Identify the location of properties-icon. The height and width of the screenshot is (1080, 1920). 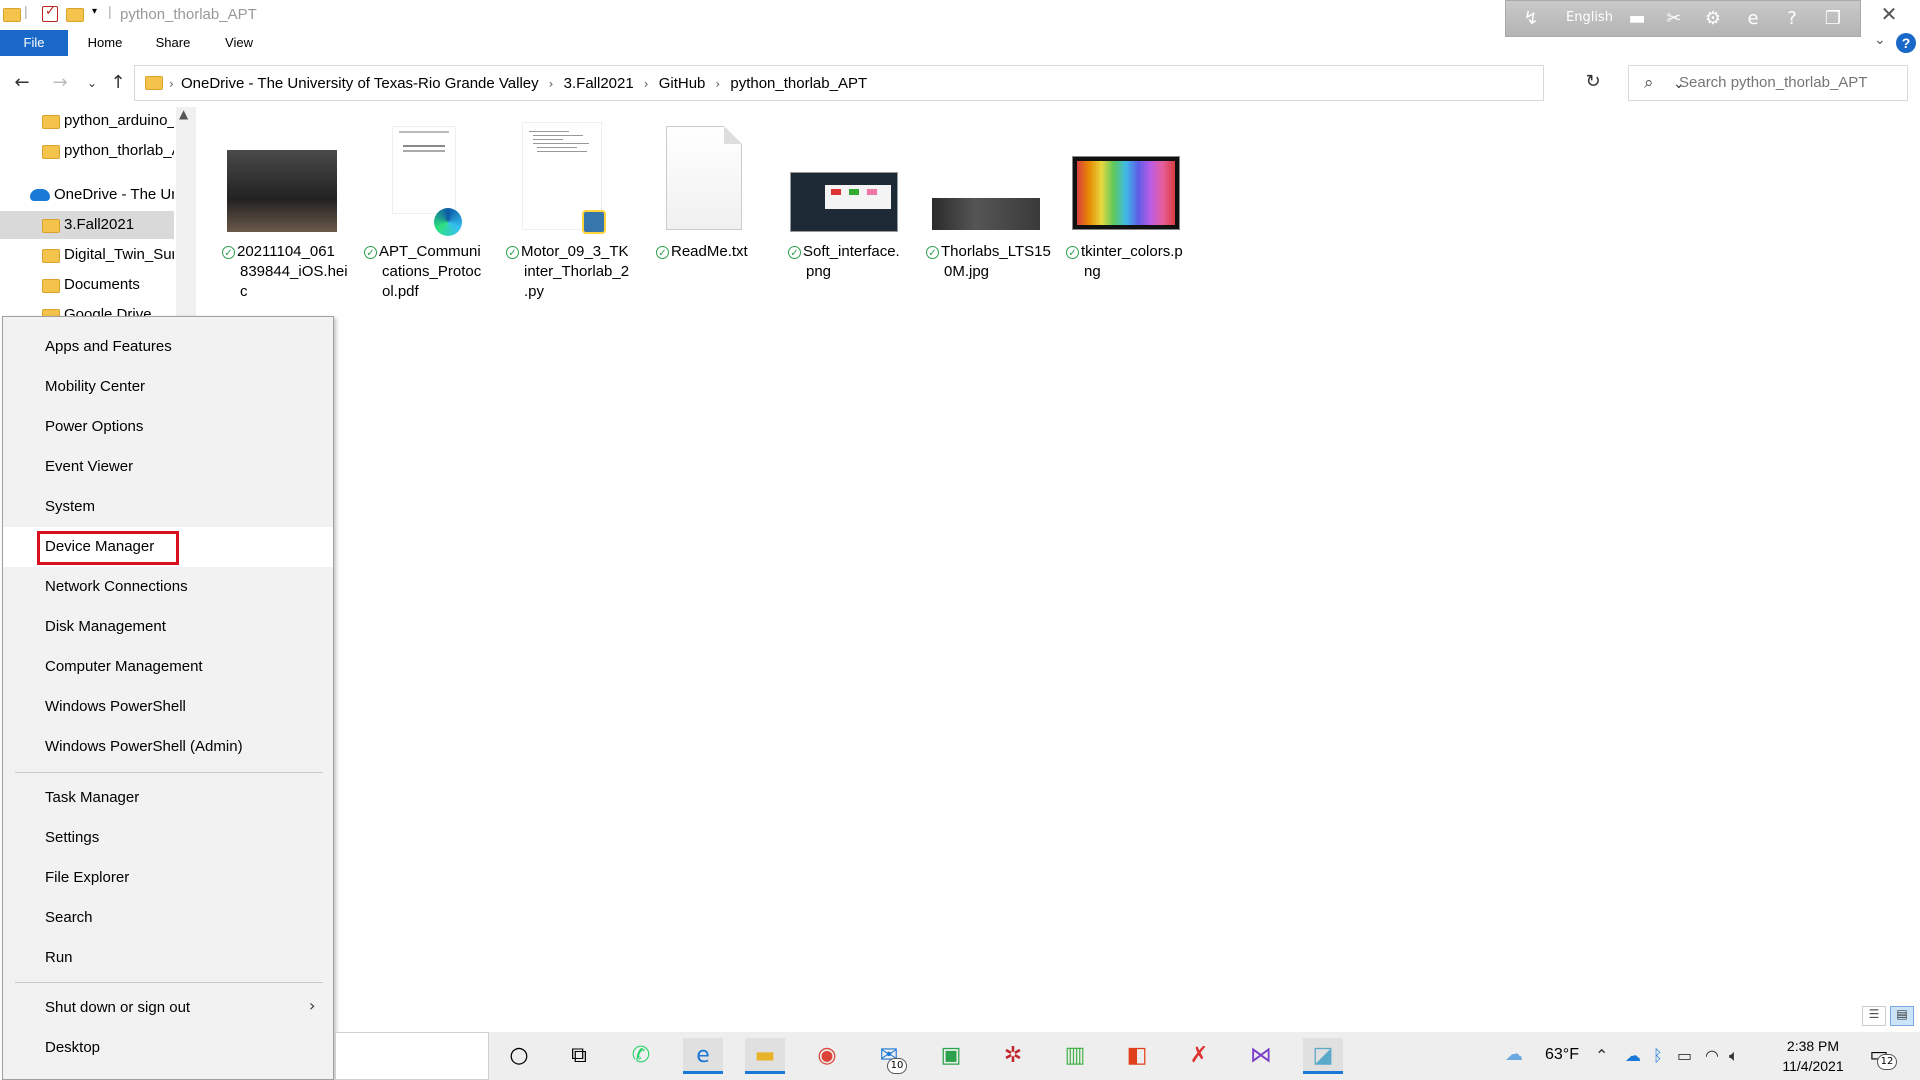
(50, 13).